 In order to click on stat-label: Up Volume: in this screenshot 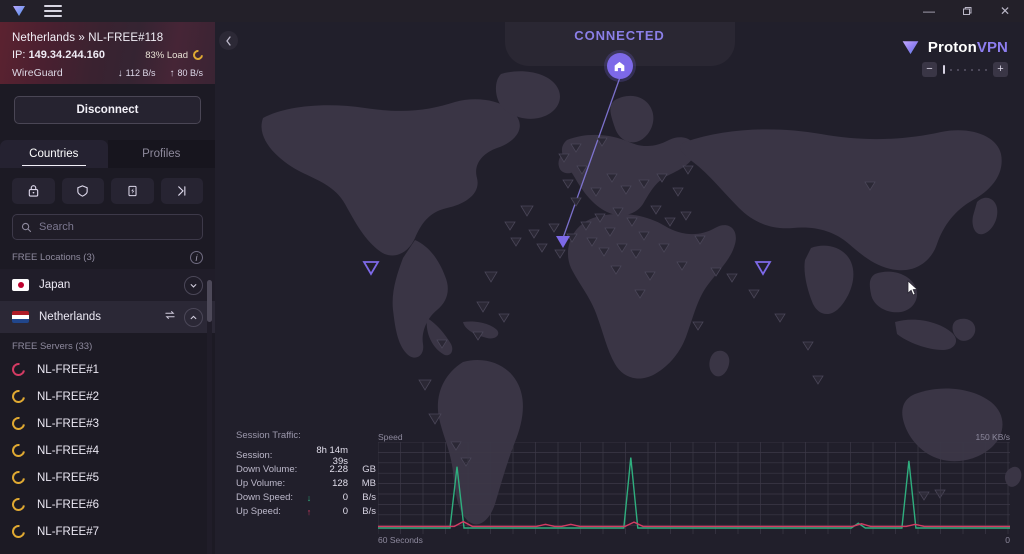, I will do `click(261, 484)`.